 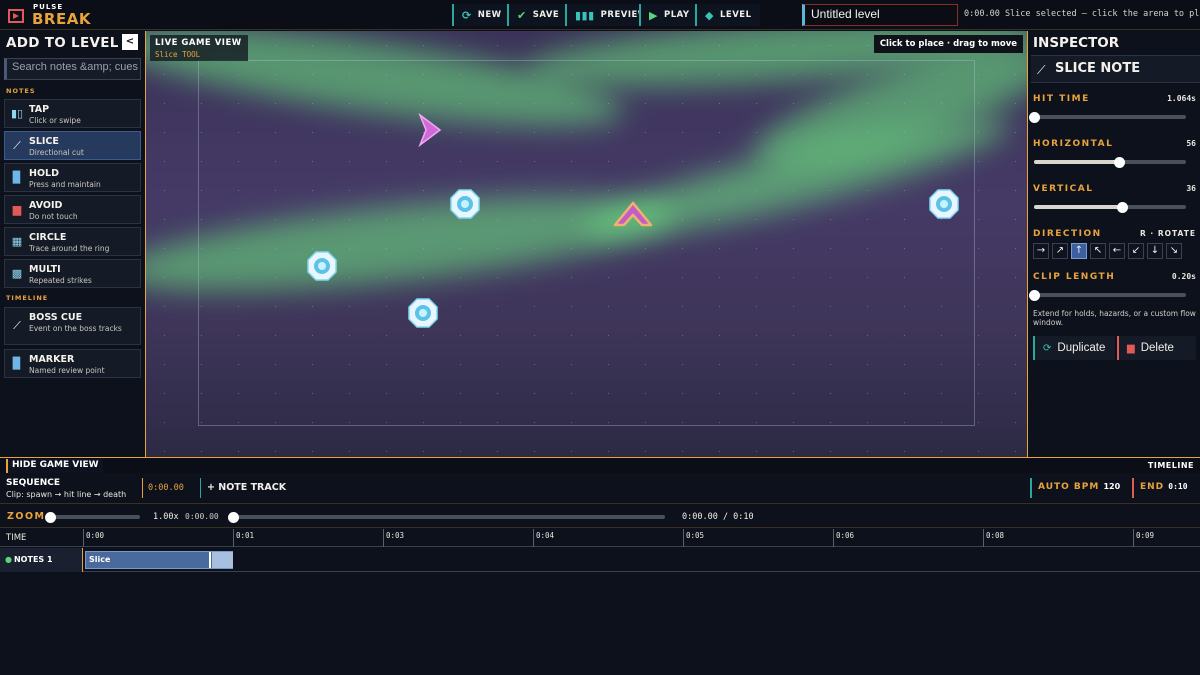 What do you see at coordinates (843, 538) in the screenshot?
I see `ruler-tick: 0:06` at bounding box center [843, 538].